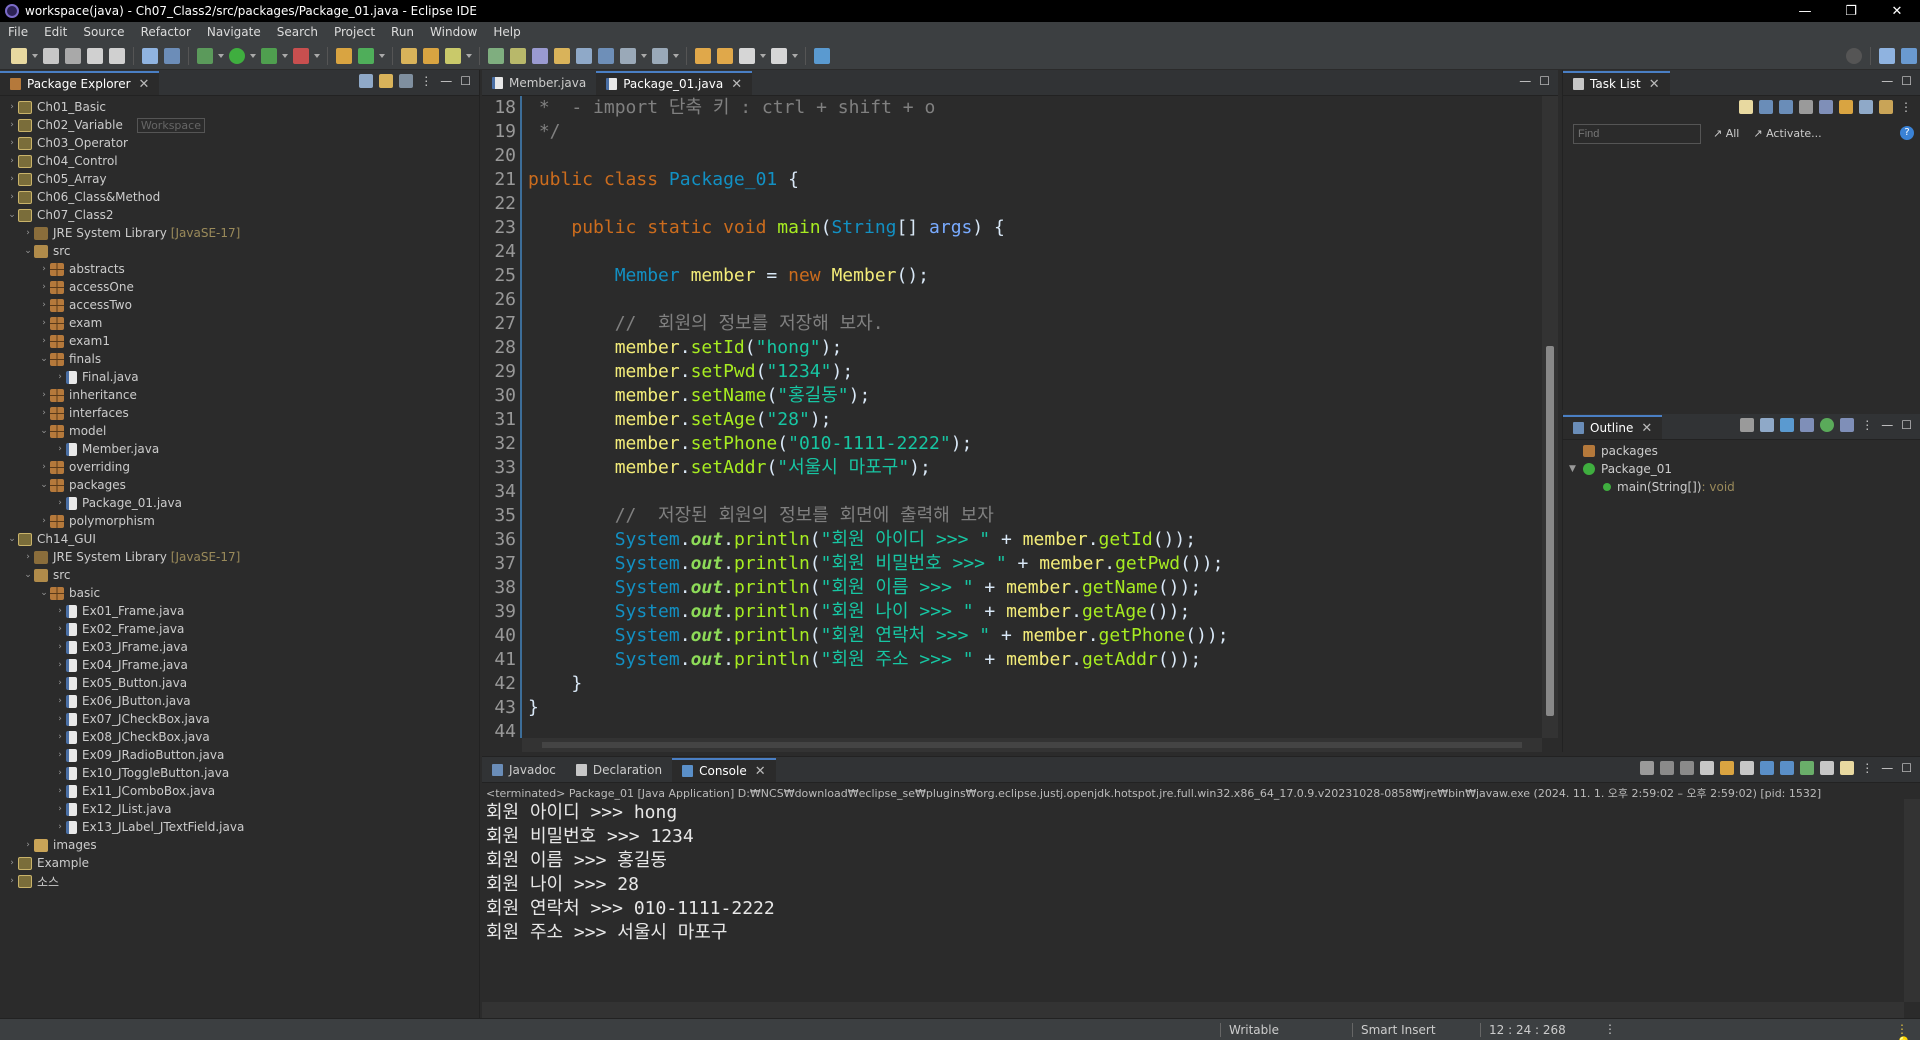  What do you see at coordinates (1887, 425) in the screenshot?
I see `minimize-view-icon: —` at bounding box center [1887, 425].